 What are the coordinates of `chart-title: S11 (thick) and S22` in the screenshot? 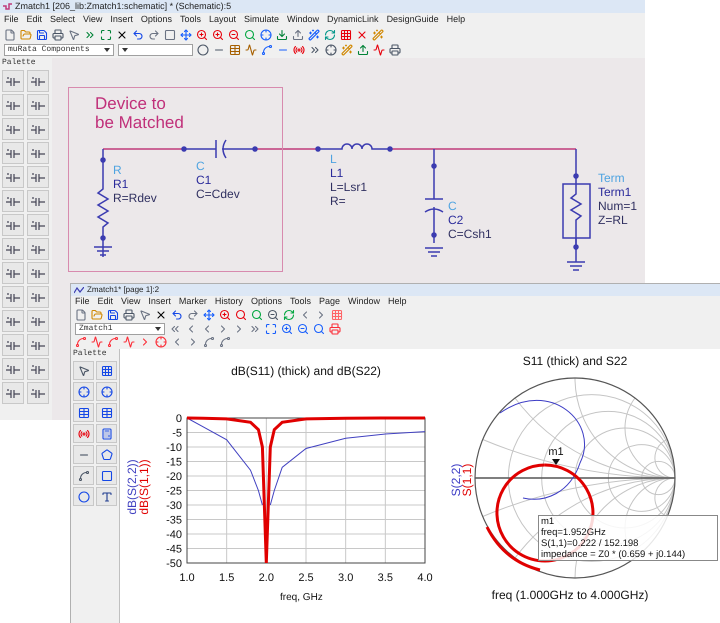 It's located at (575, 361).